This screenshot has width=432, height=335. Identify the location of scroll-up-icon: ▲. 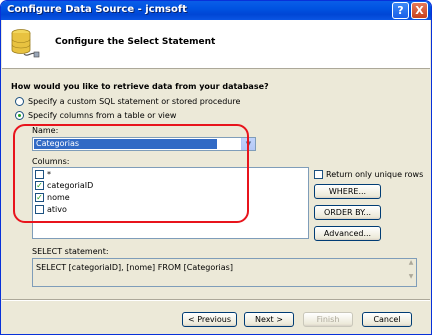
(411, 265).